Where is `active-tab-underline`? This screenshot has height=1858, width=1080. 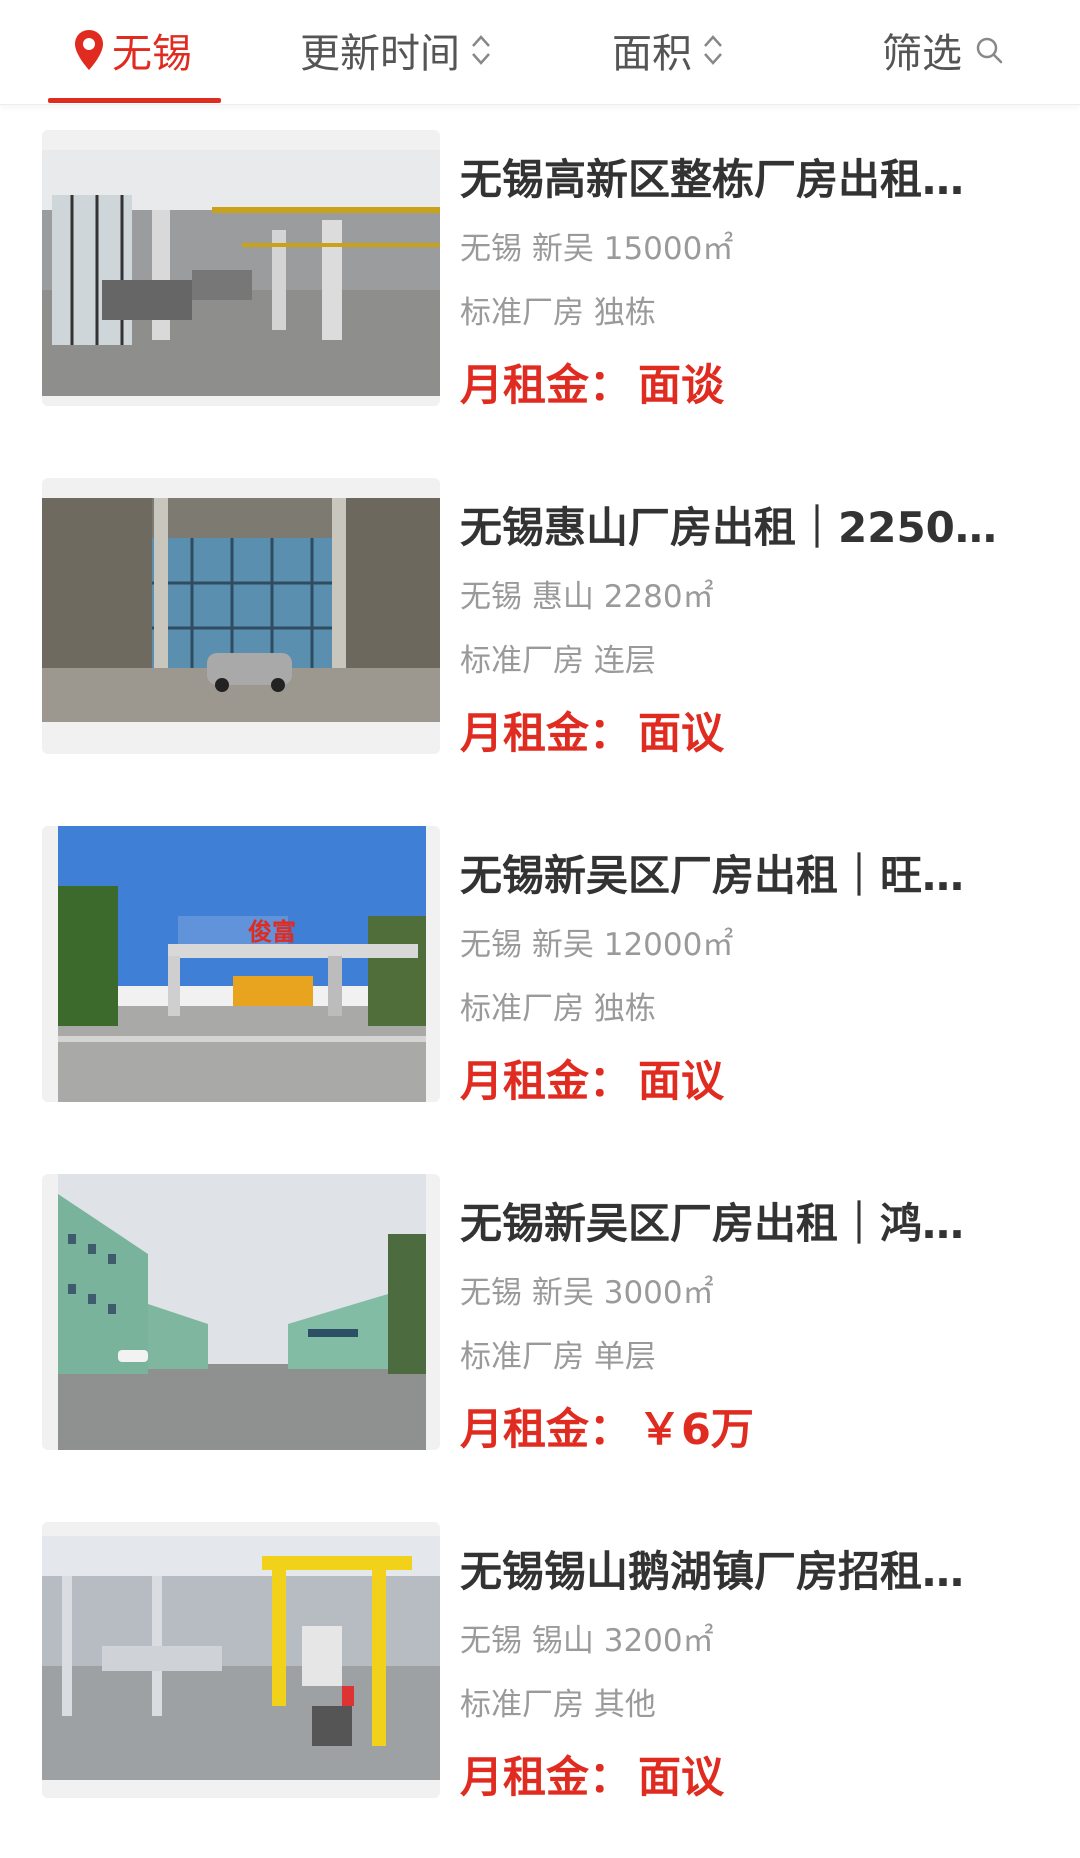
active-tab-underline is located at coordinates (134, 100).